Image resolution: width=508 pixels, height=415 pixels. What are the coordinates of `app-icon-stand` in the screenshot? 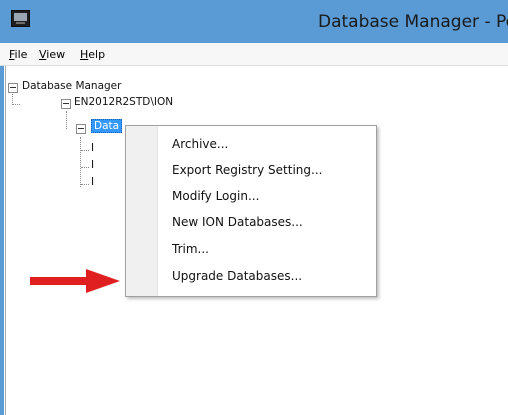 It's located at (20, 23).